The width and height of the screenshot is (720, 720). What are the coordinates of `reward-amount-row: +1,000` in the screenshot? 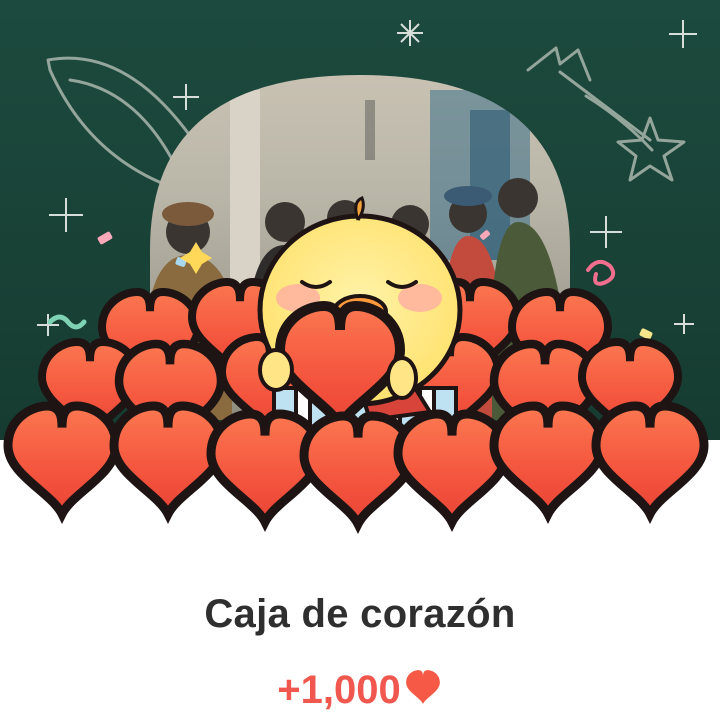 It's located at (360, 690).